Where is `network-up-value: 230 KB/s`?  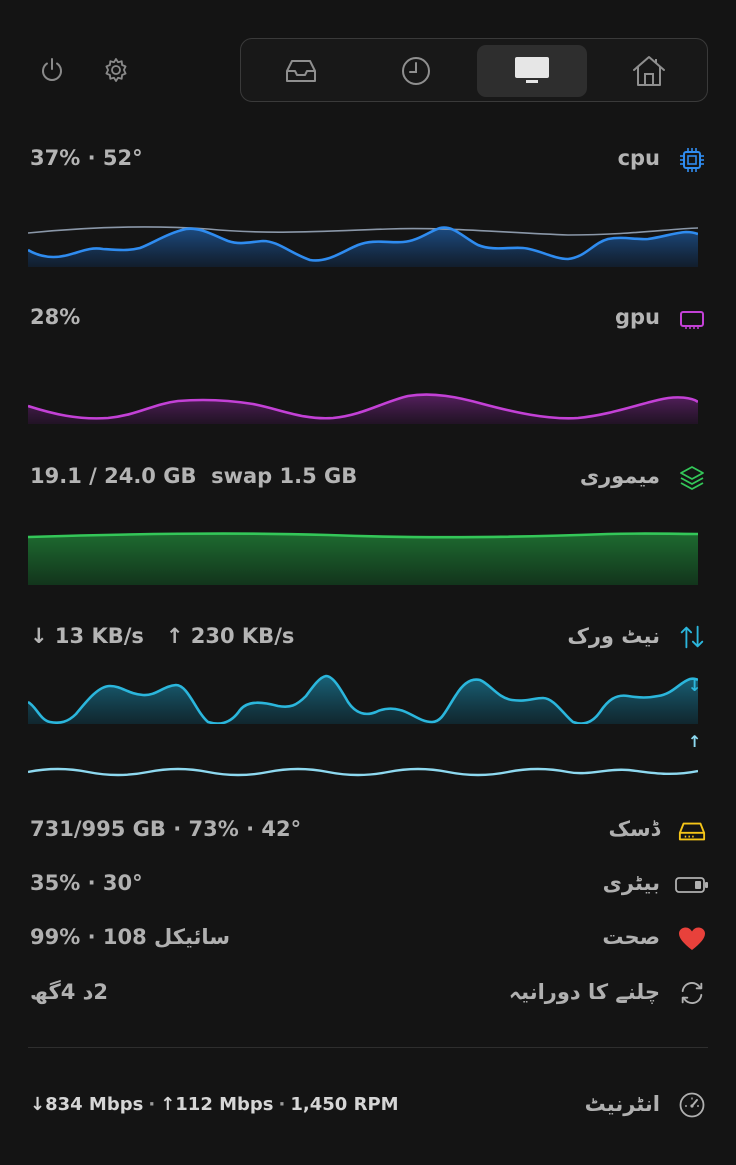 network-up-value: 230 KB/s is located at coordinates (242, 636).